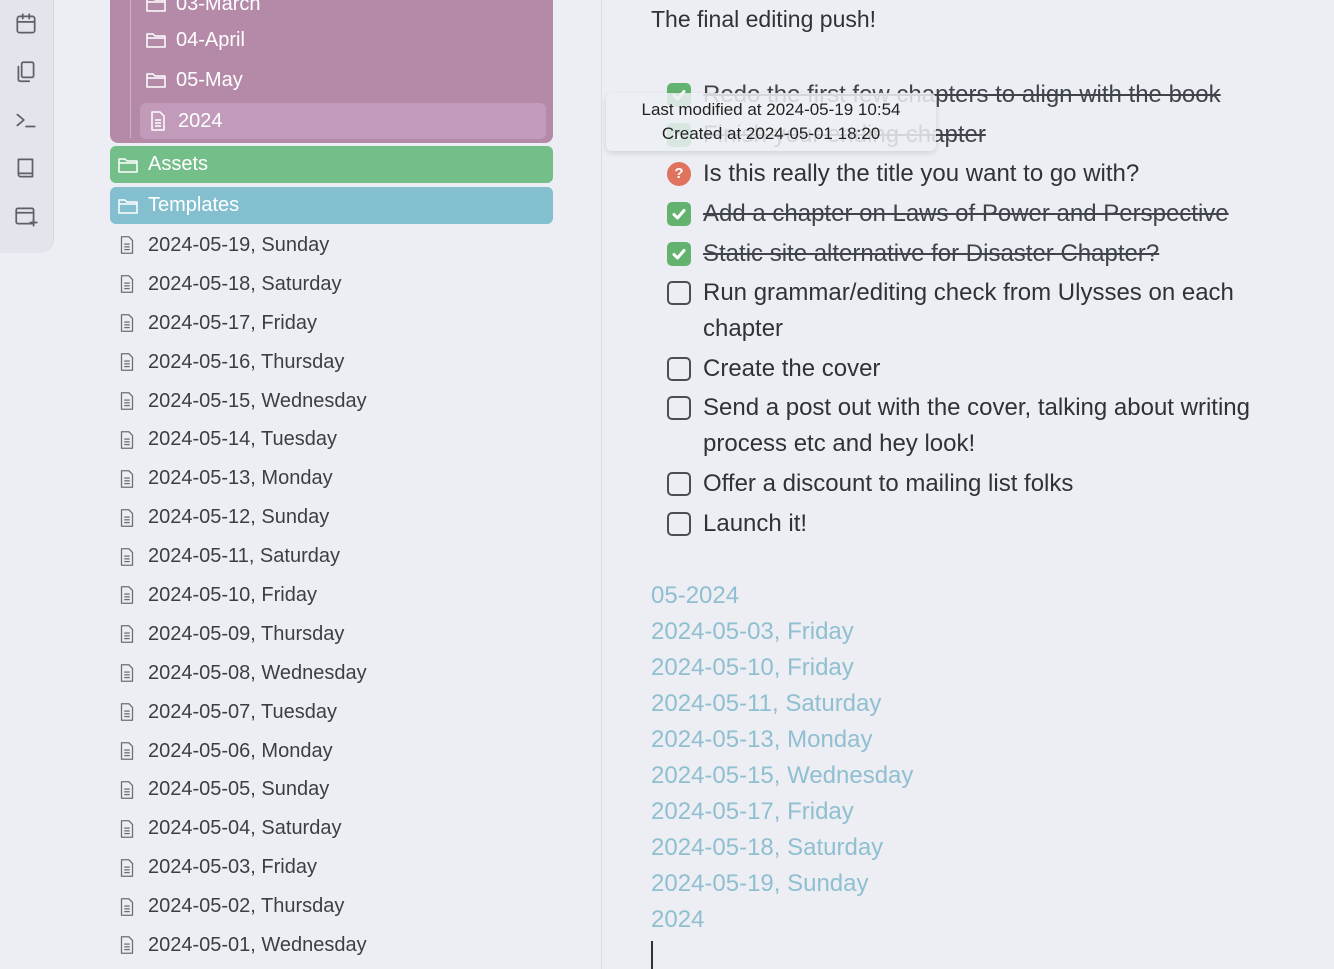 The height and width of the screenshot is (969, 1334). Describe the element at coordinates (782, 776) in the screenshot. I see `internal-link: 2024-05-15, Wednesday` at that location.